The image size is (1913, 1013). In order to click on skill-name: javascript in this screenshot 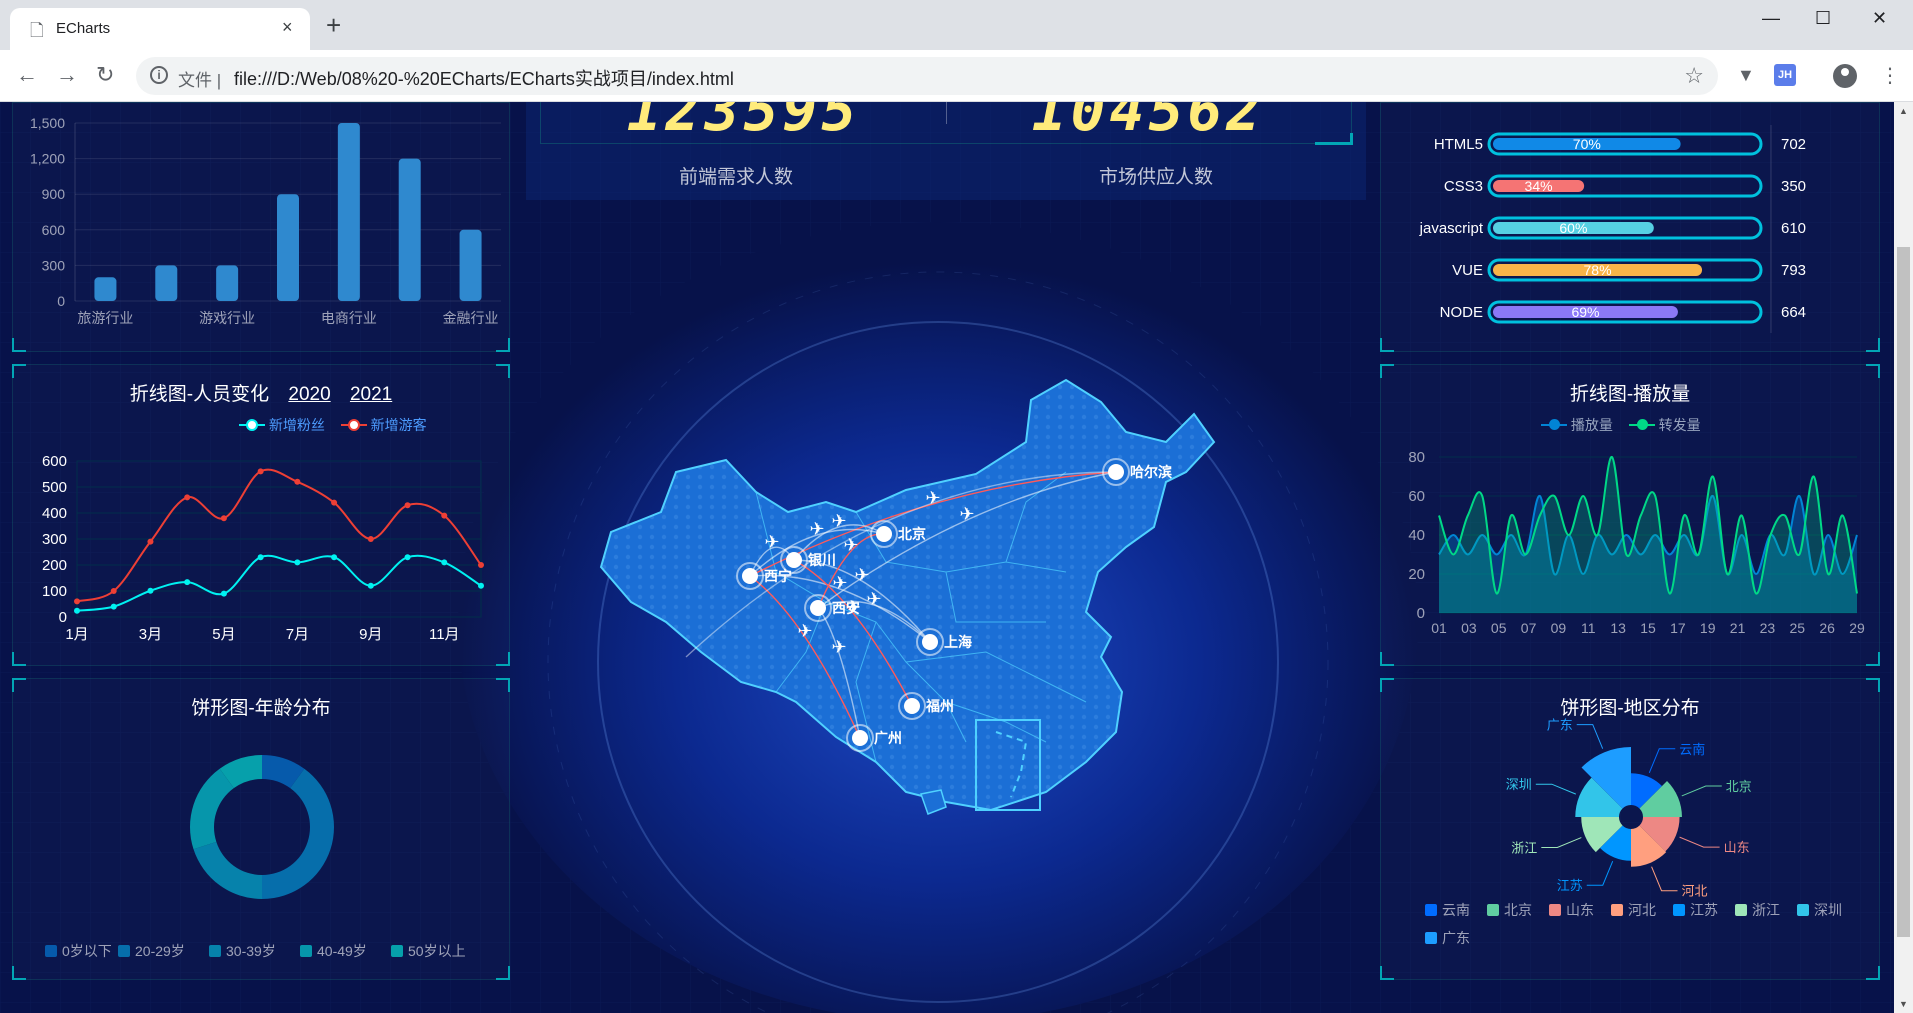, I will do `click(1451, 228)`.